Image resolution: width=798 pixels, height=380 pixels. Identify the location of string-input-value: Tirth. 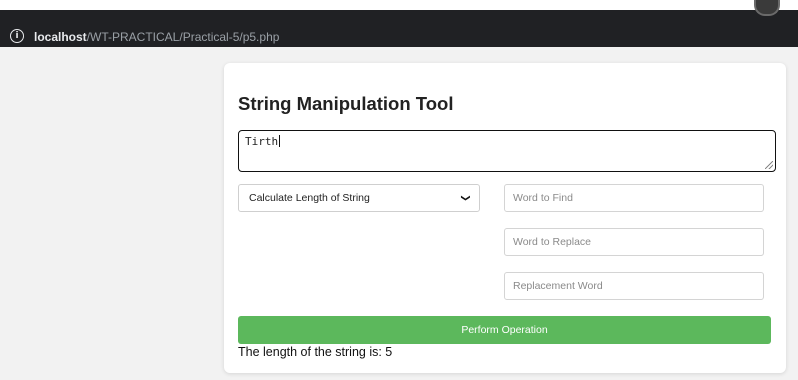
(262, 141).